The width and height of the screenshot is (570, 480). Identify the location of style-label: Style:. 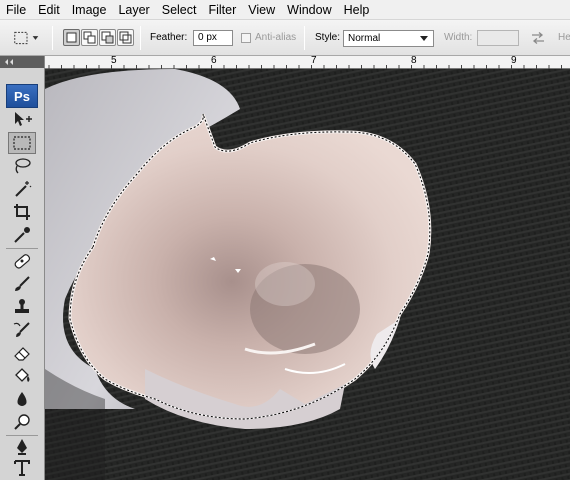
(328, 37).